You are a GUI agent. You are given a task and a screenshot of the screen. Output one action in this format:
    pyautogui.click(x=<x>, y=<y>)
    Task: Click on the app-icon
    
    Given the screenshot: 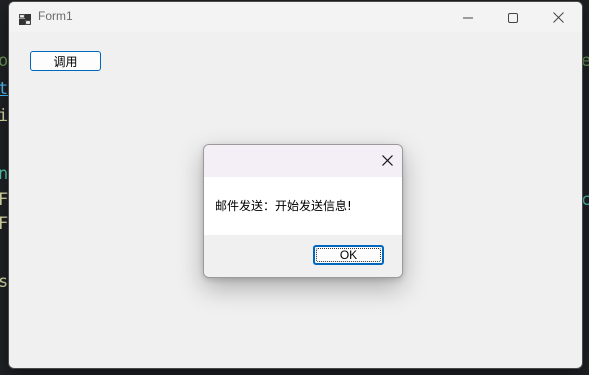 What is the action you would take?
    pyautogui.click(x=25, y=18)
    